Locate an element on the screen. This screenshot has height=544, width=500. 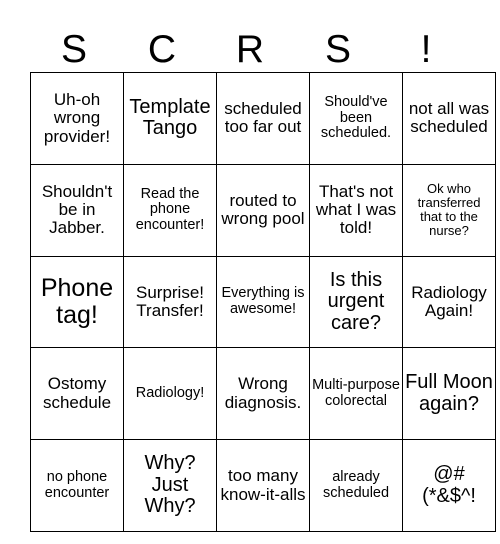
bingo-cell: not all was scheduled is located at coordinates (449, 118).